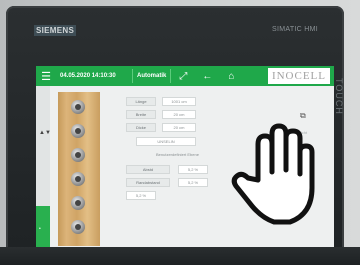  I want to click on form-row: UNSELIN, so click(166, 141).